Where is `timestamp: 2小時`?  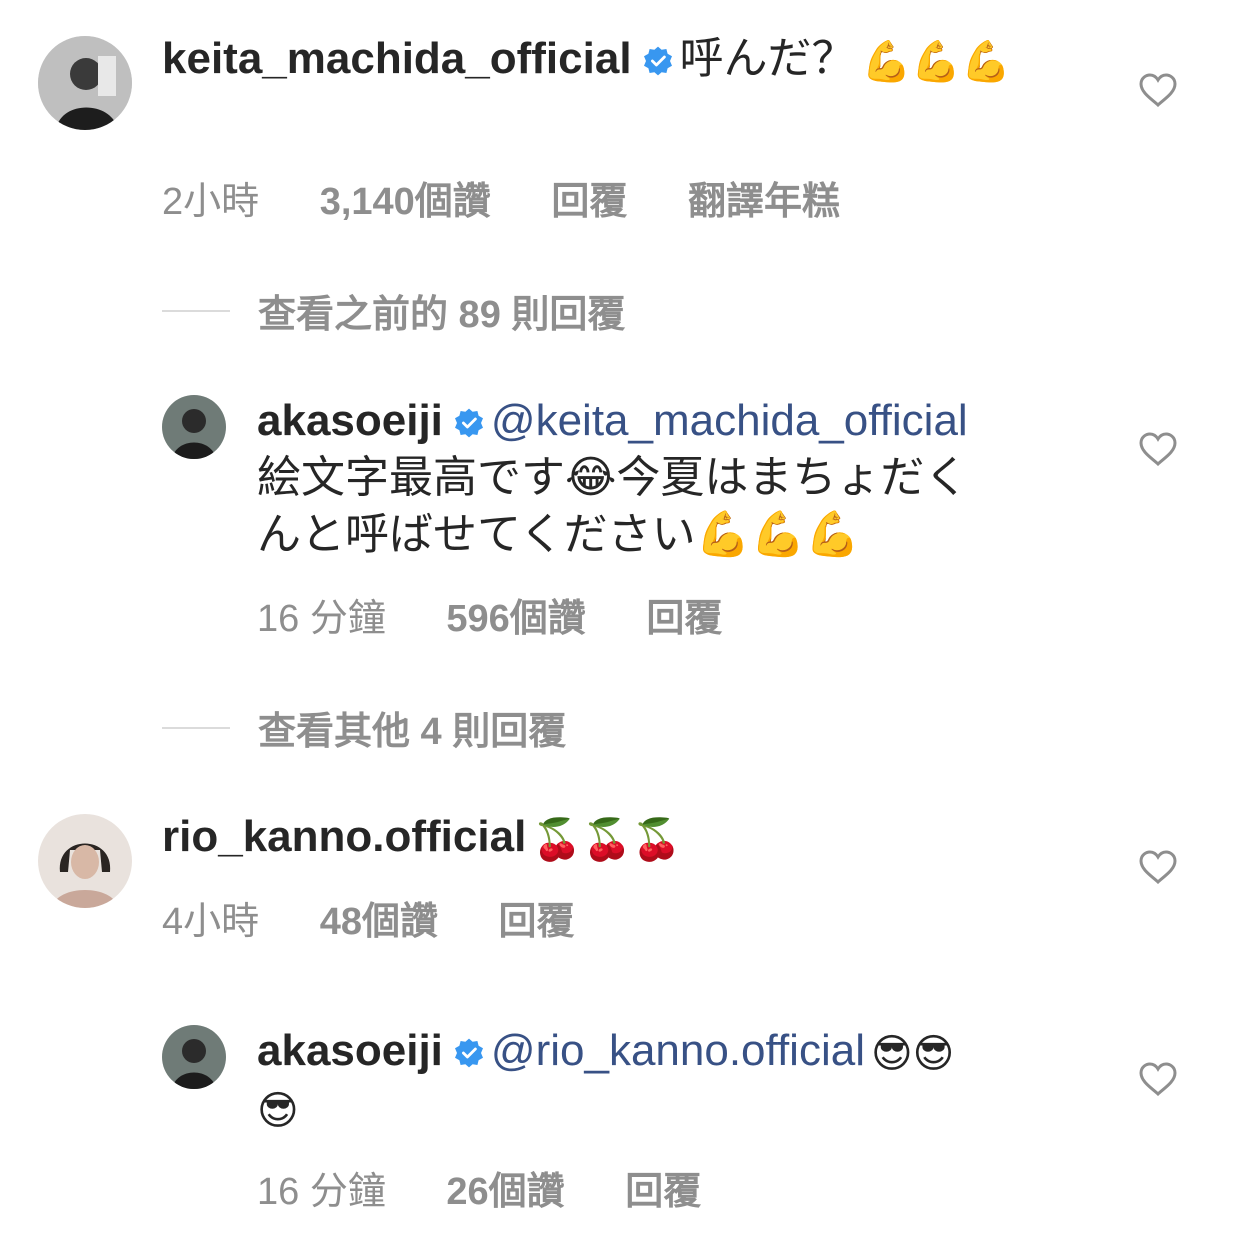
timestamp: 2小時 is located at coordinates (211, 202).